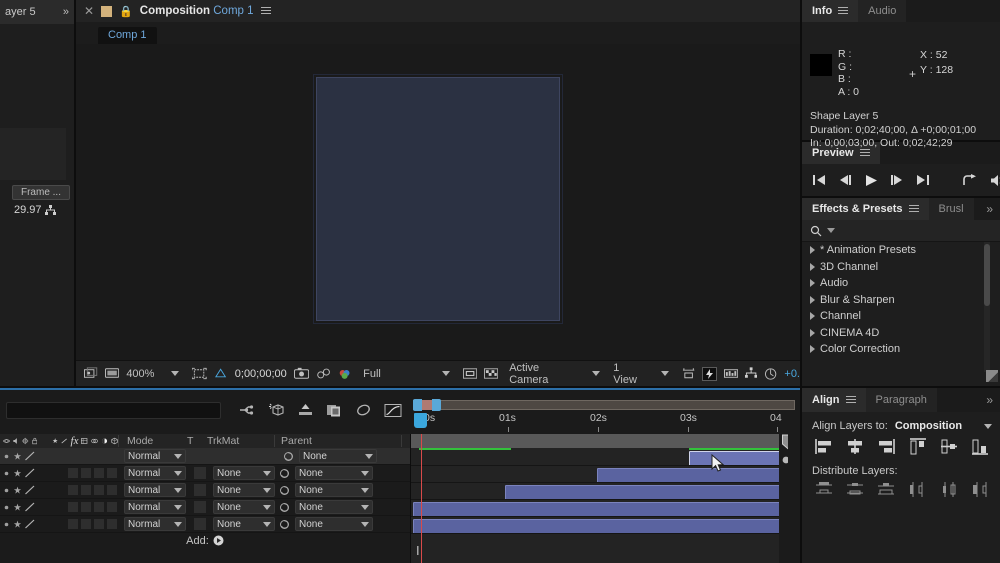  I want to click on effects-search-row, so click(901, 231).